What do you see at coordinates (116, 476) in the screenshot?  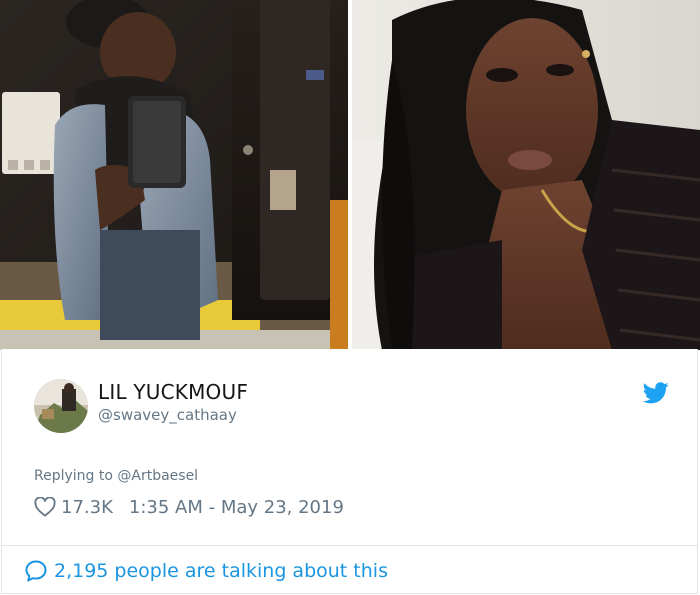 I see `replying-to: Replying to @Artbaesel` at bounding box center [116, 476].